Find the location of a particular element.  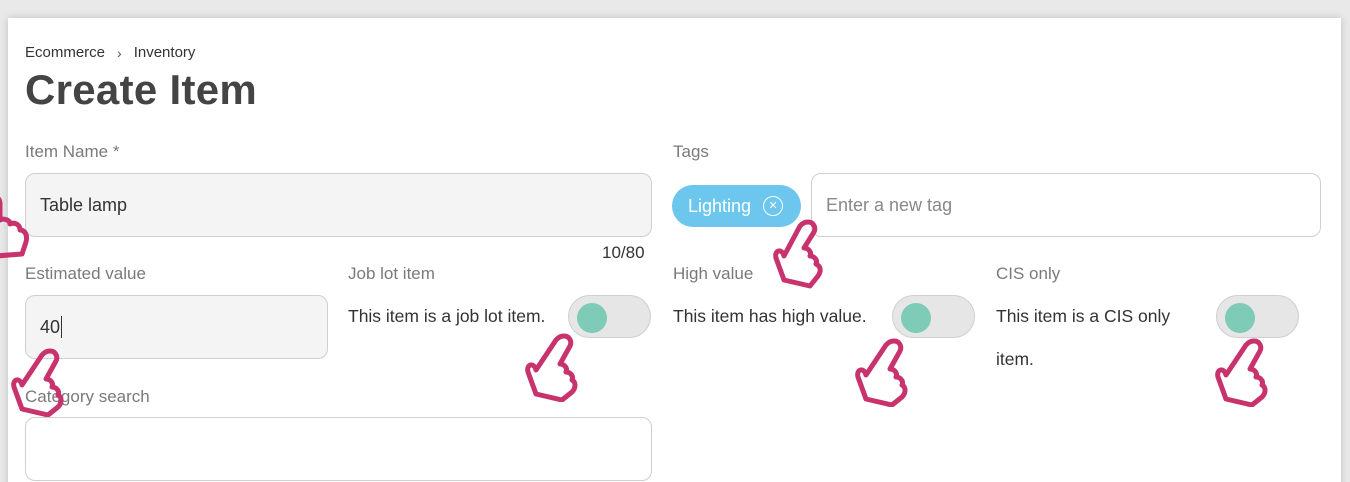

high-value-toggle is located at coordinates (933, 316).